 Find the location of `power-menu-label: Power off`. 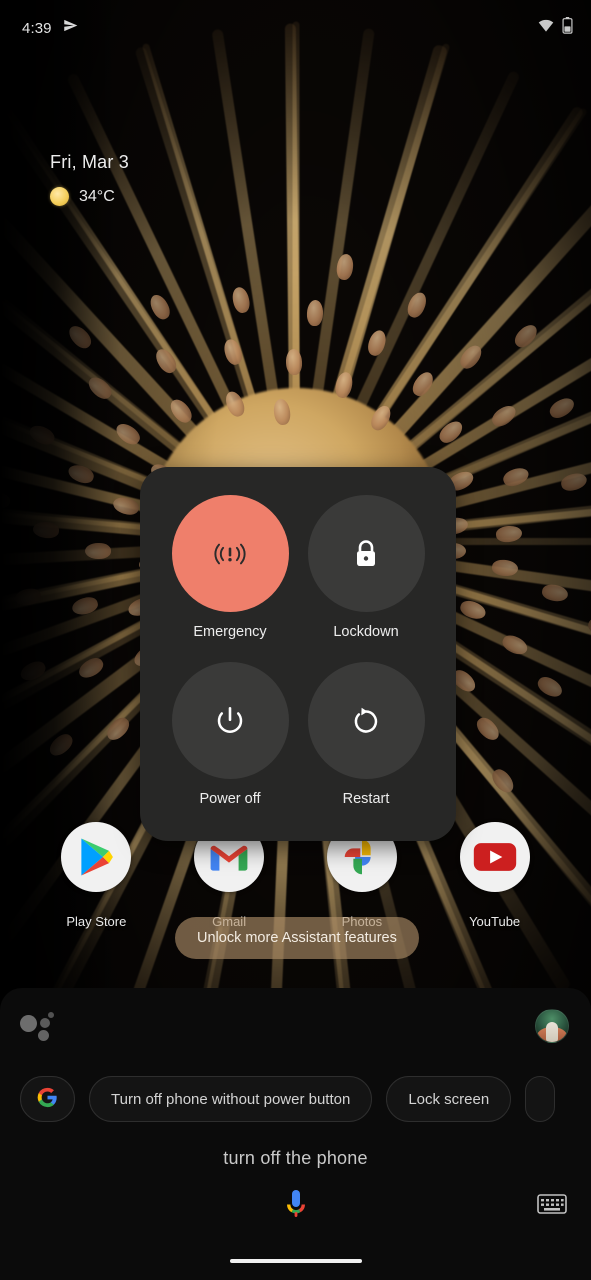

power-menu-label: Power off is located at coordinates (230, 799).